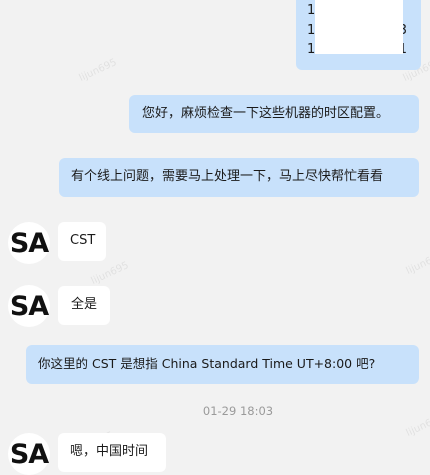  What do you see at coordinates (359, 27) in the screenshot?
I see `redaction-mask` at bounding box center [359, 27].